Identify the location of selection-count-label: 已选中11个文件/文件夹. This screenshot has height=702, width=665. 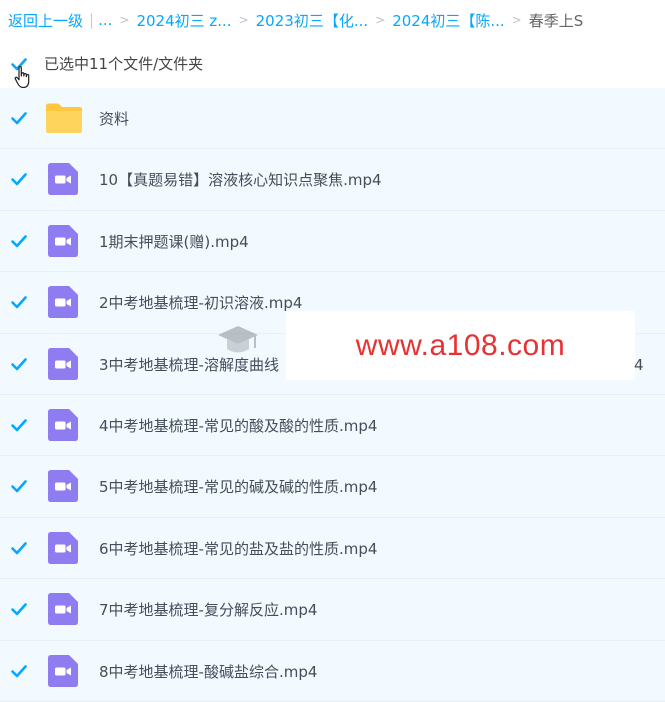
(124, 64).